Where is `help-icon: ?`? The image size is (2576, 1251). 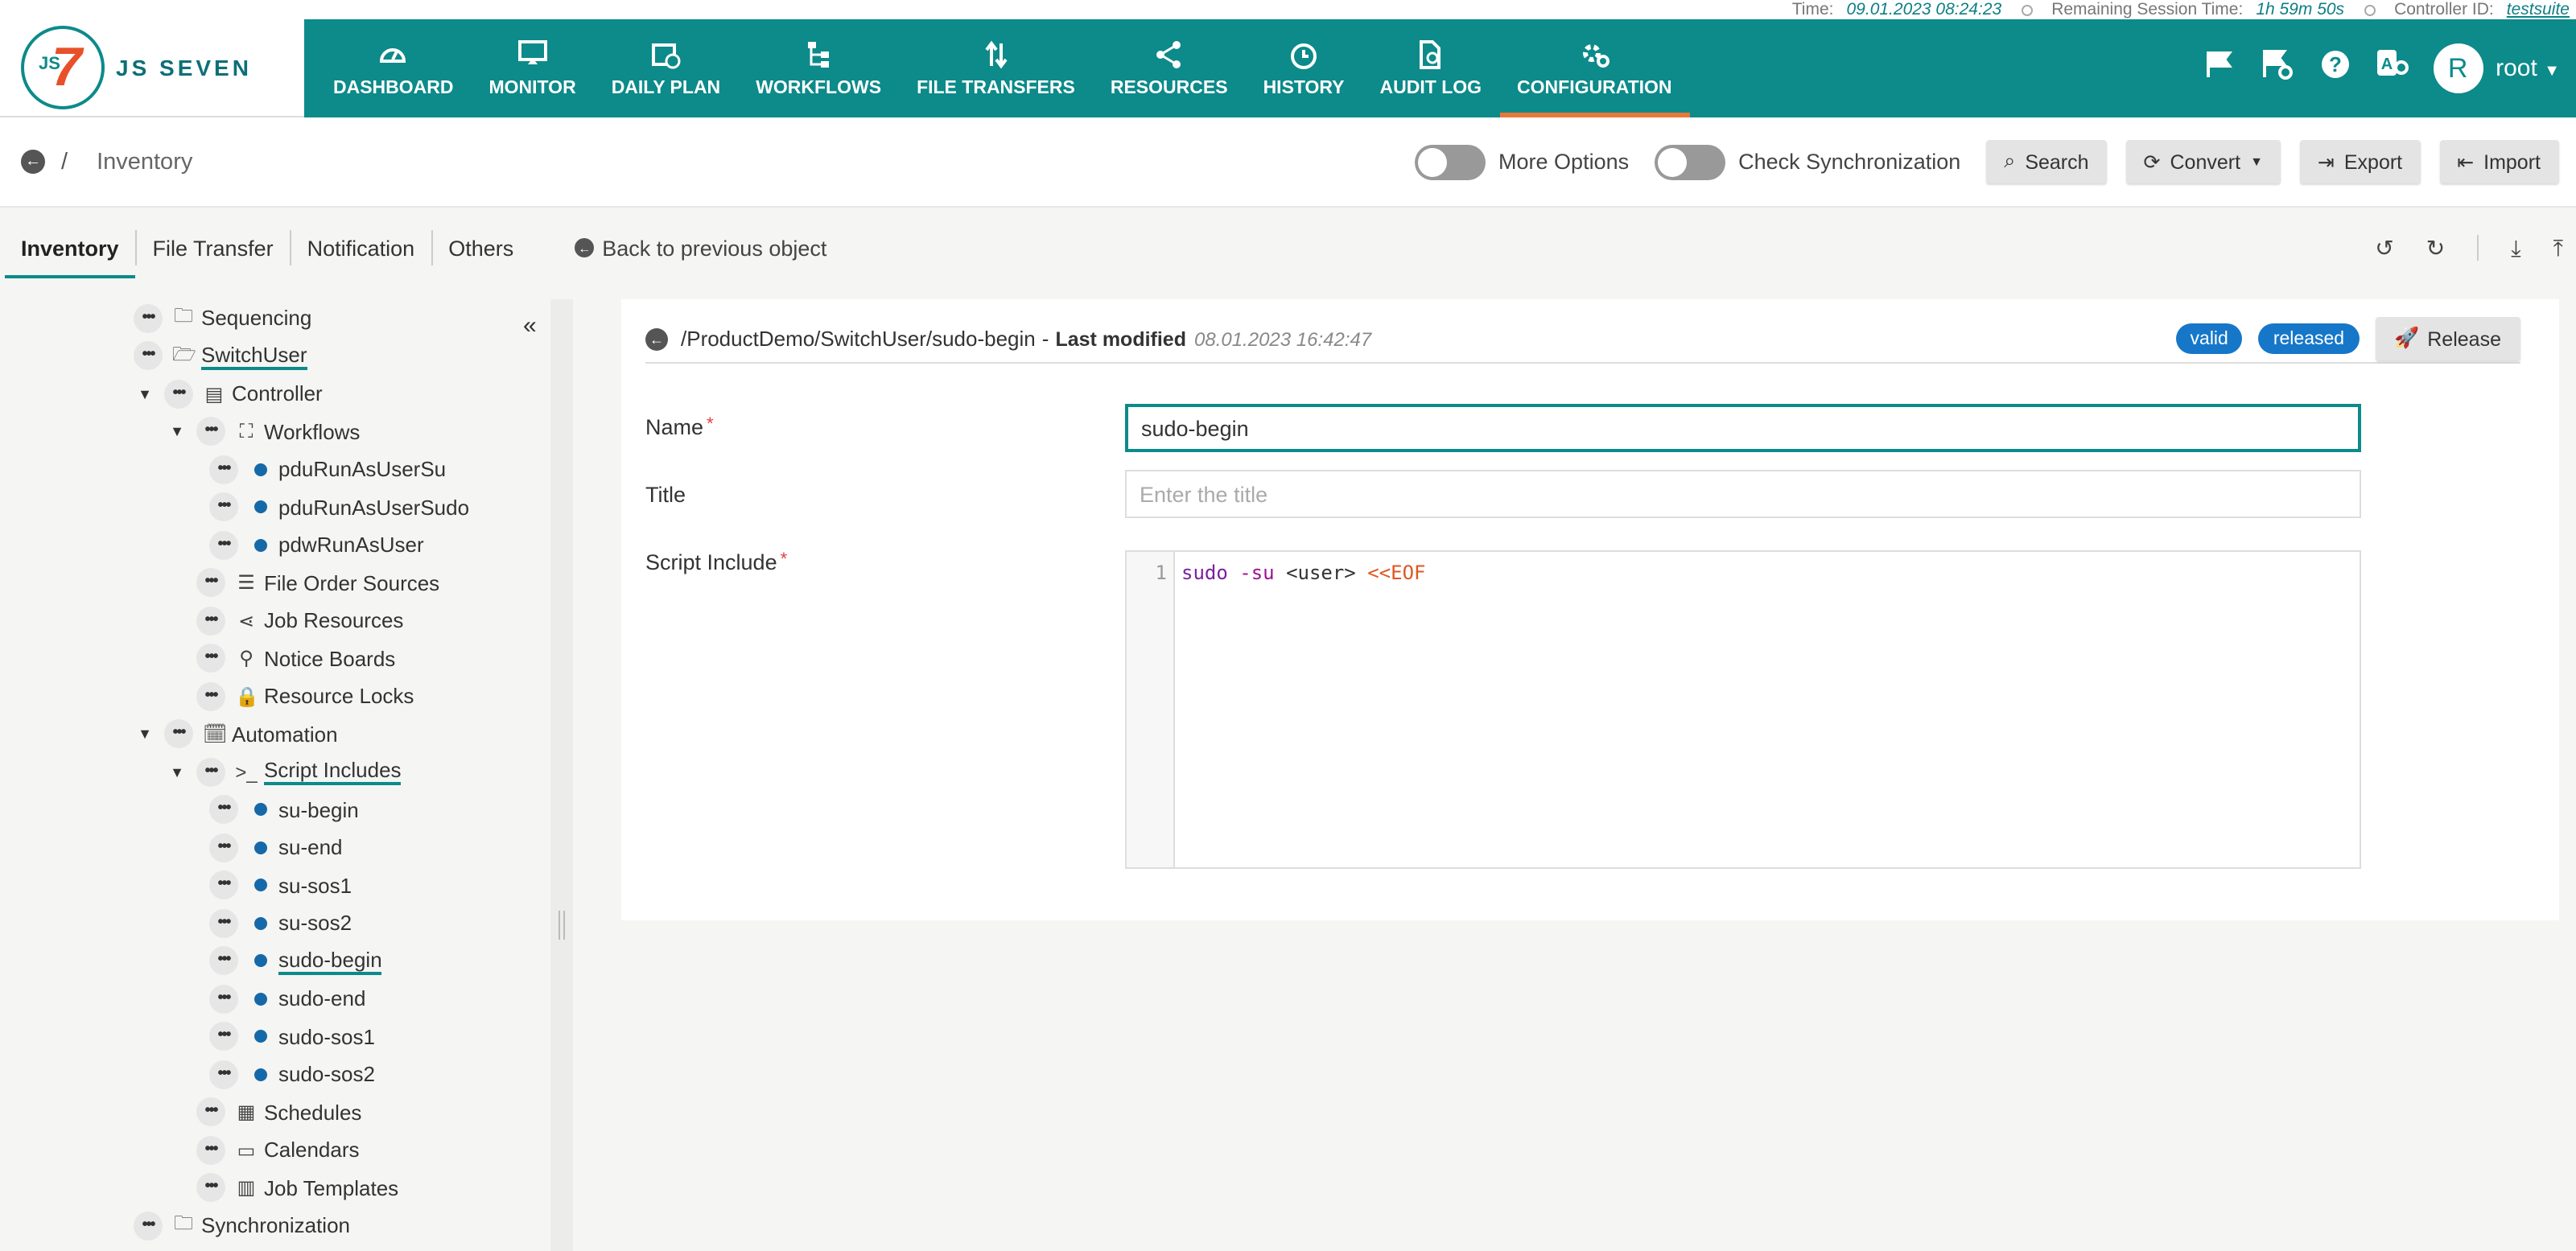 help-icon: ? is located at coordinates (2334, 68).